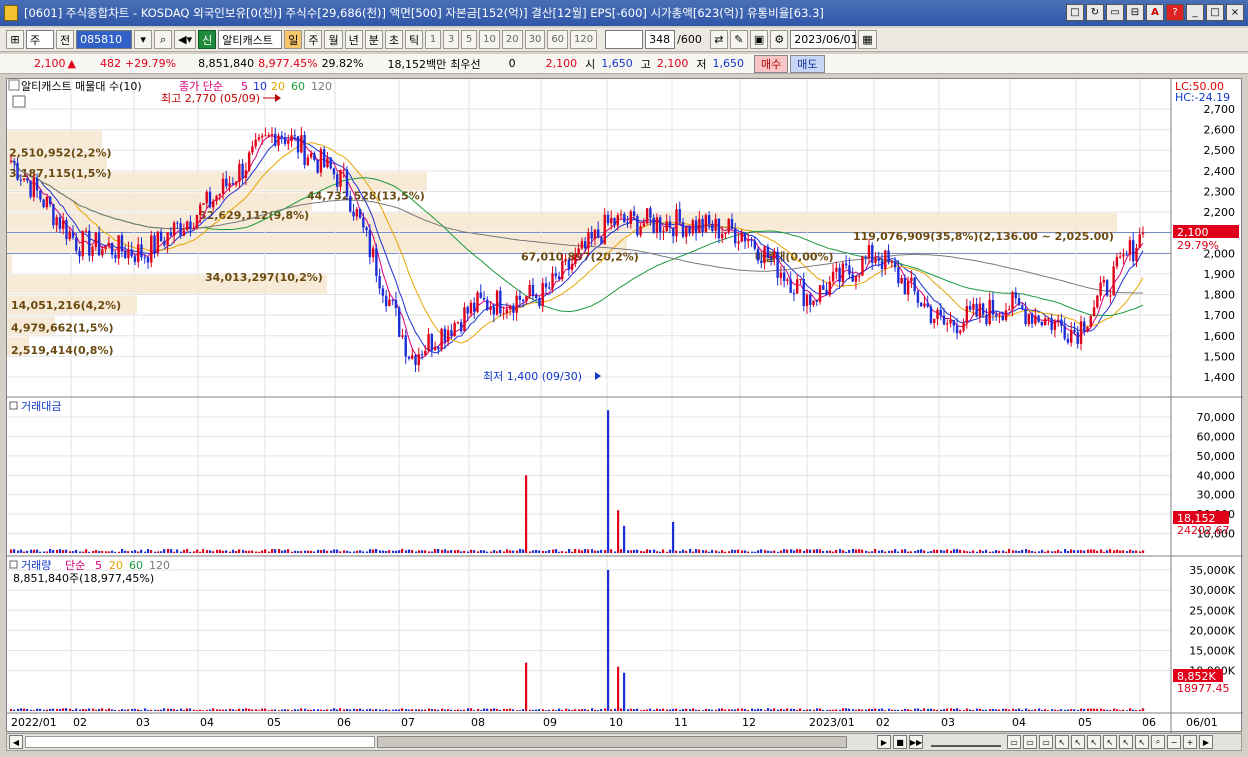 The image size is (1248, 757). What do you see at coordinates (469, 39) in the screenshot?
I see `interval-5: 5` at bounding box center [469, 39].